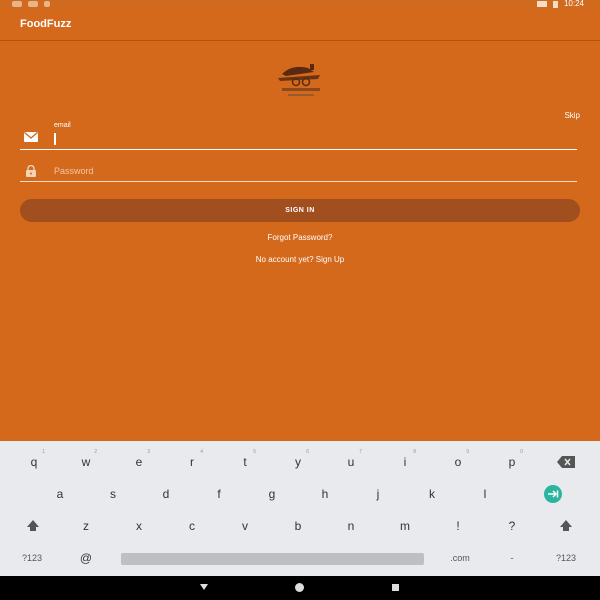 The height and width of the screenshot is (600, 600). I want to click on key-label: i, so click(405, 462).